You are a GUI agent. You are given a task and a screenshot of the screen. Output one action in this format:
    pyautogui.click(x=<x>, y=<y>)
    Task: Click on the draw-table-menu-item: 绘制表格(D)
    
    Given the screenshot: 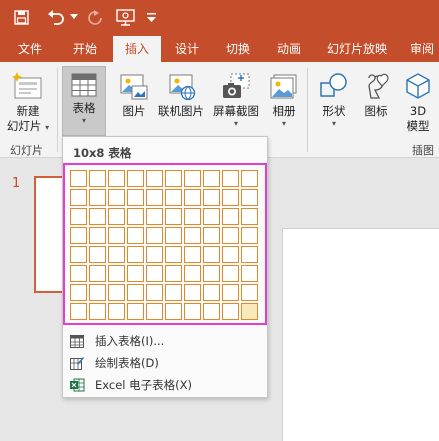 What is the action you would take?
    pyautogui.click(x=165, y=363)
    